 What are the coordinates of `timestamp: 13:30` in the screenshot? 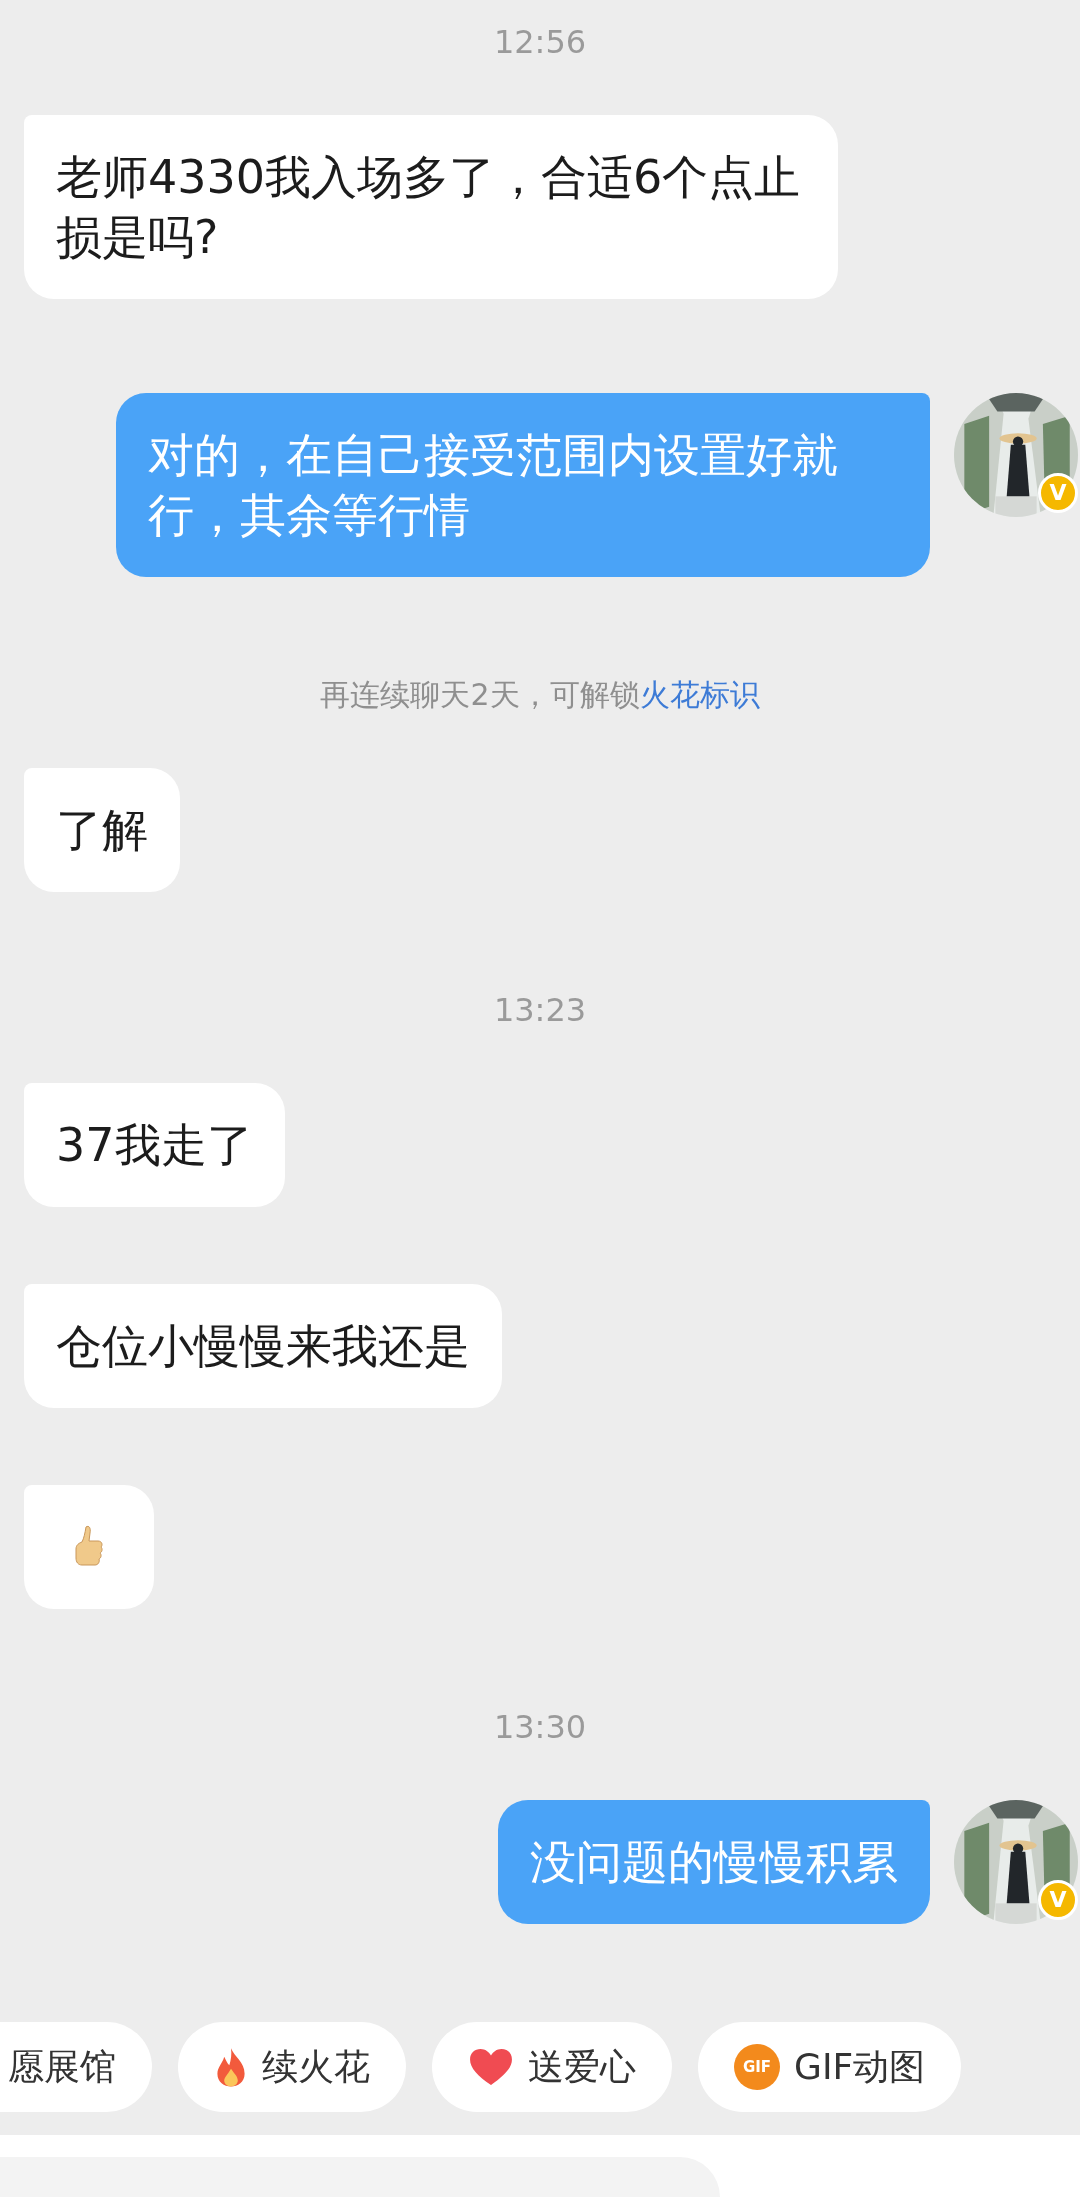 It's located at (540, 1727).